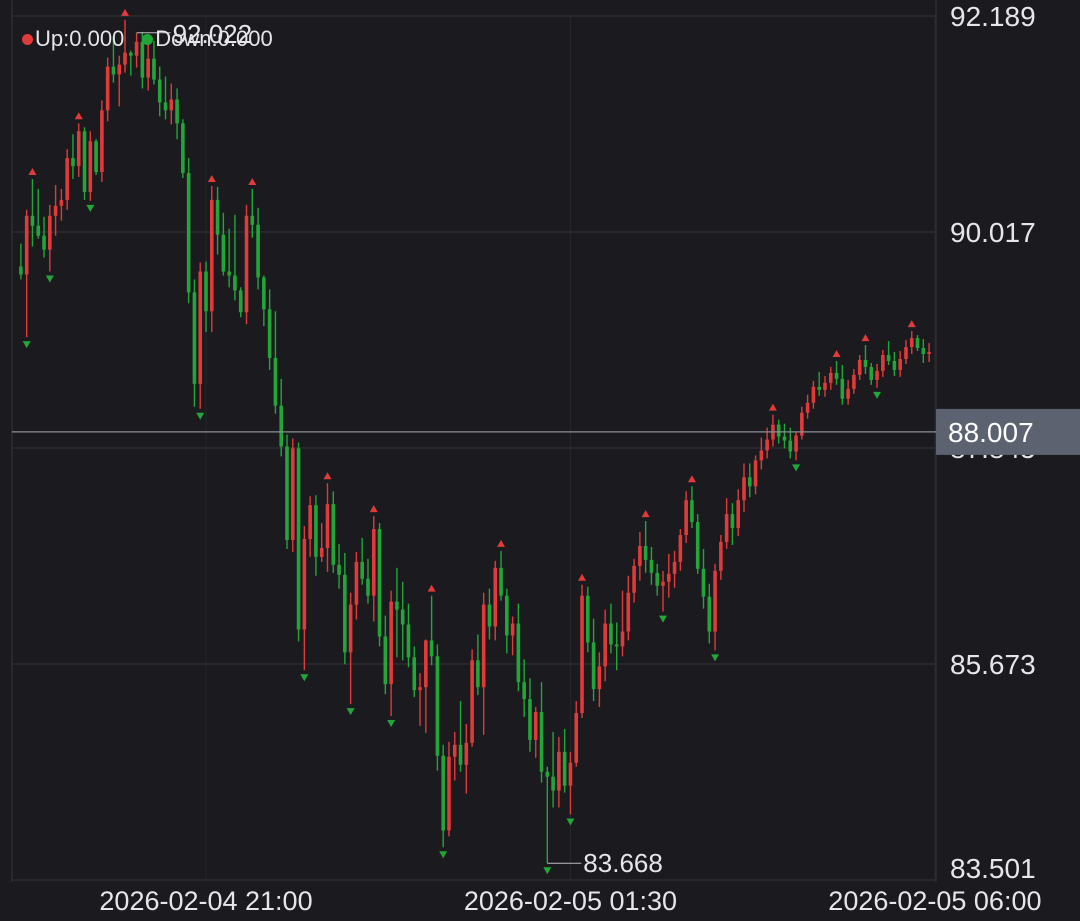 Image resolution: width=1080 pixels, height=921 pixels. Describe the element at coordinates (993, 232) in the screenshot. I see `y-tick-label: 90.017` at that location.